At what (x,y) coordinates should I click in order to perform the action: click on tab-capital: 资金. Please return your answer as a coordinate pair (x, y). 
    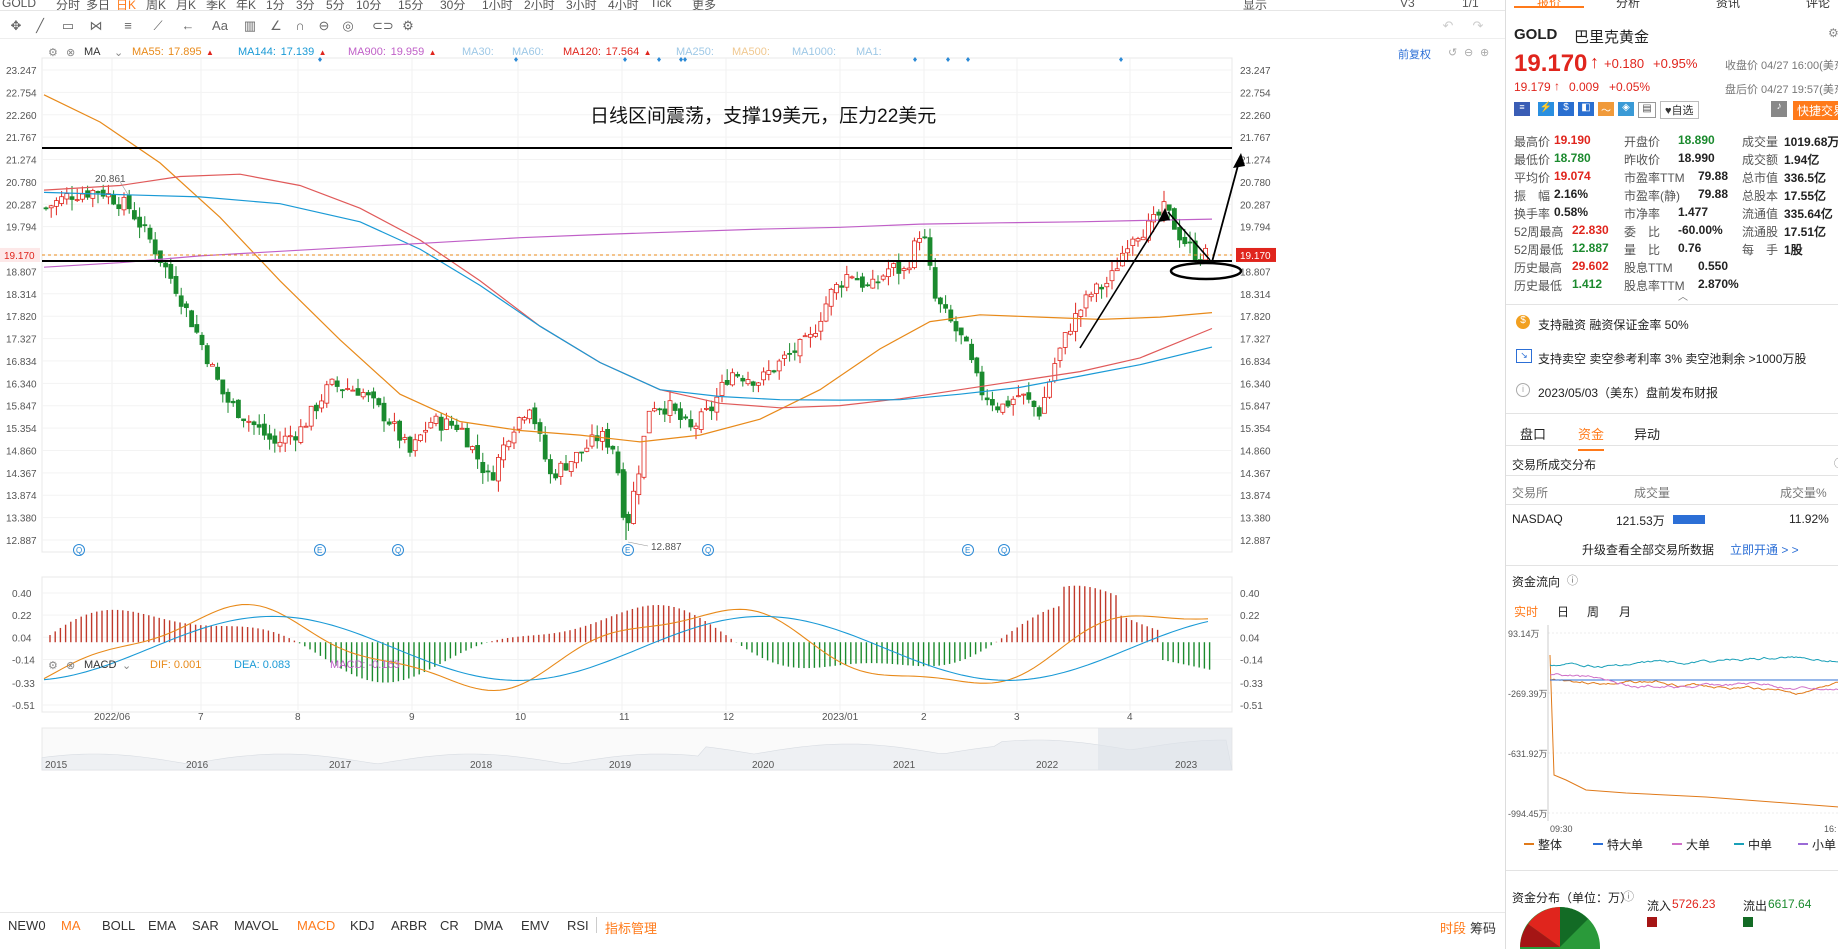
    Looking at the image, I should click on (1591, 437).